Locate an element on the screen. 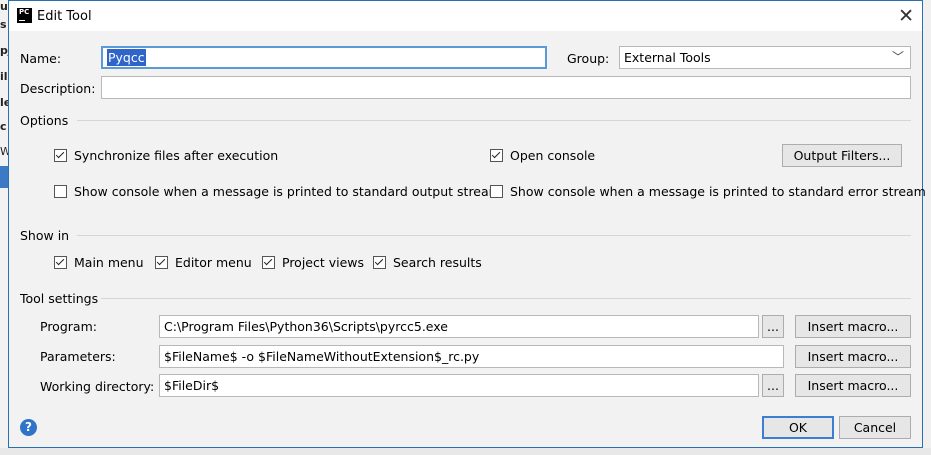 This screenshot has height=455, width=931. show-in-separator is located at coordinates (494, 235).